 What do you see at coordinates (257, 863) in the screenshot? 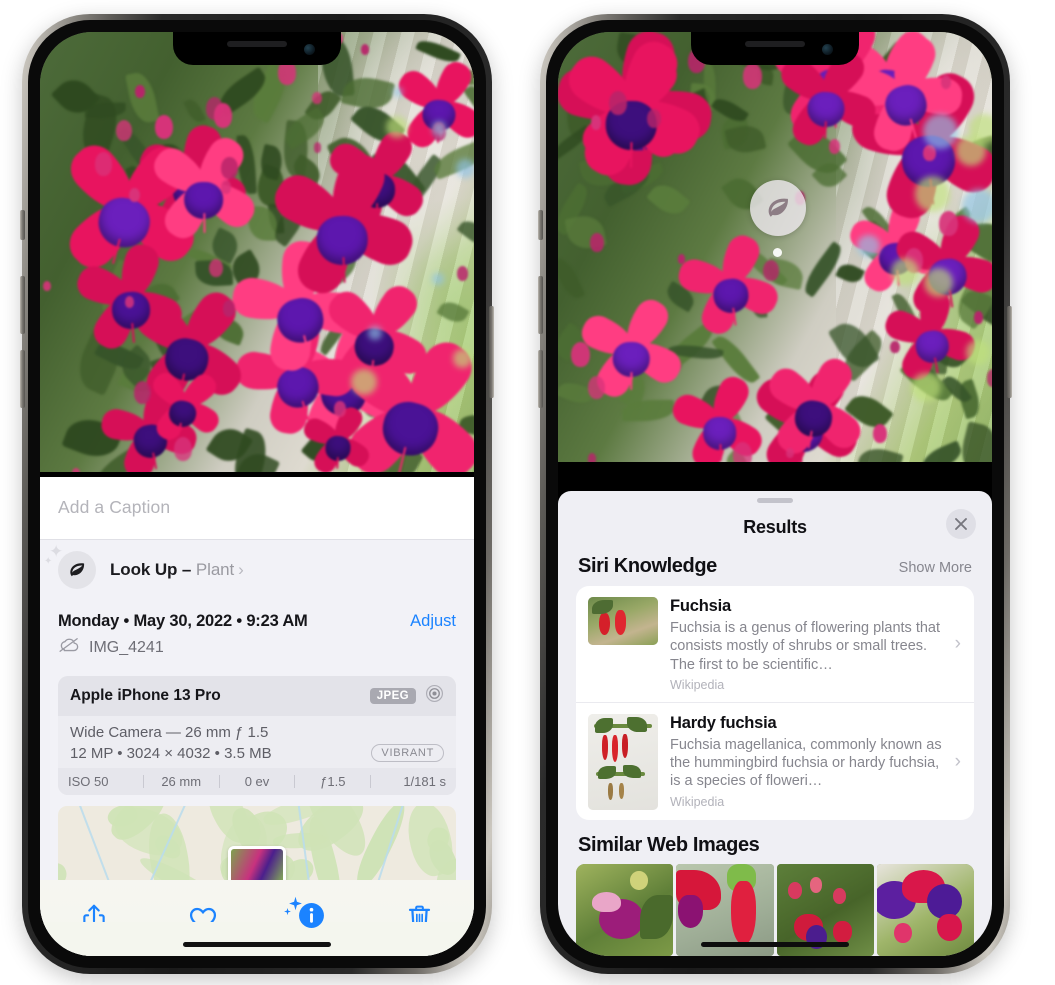
I see `map-photo-pin` at bounding box center [257, 863].